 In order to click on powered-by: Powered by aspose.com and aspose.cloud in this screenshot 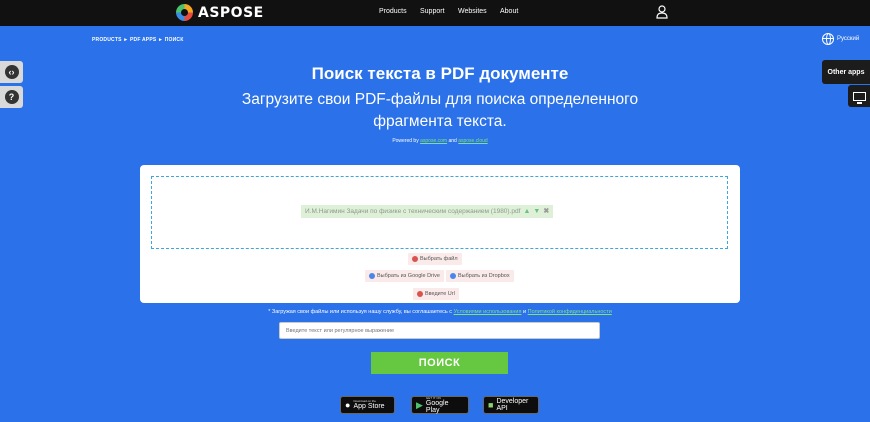, I will do `click(435, 141)`.